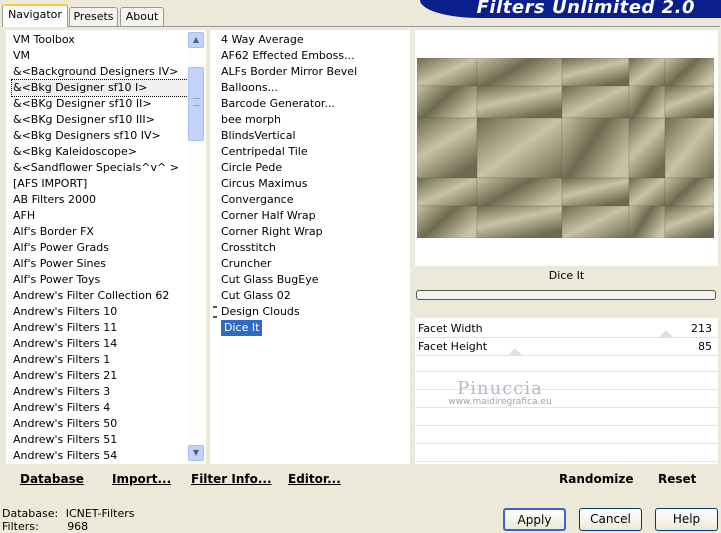 The image size is (721, 533). What do you see at coordinates (677, 479) in the screenshot?
I see `reset-button: Reset` at bounding box center [677, 479].